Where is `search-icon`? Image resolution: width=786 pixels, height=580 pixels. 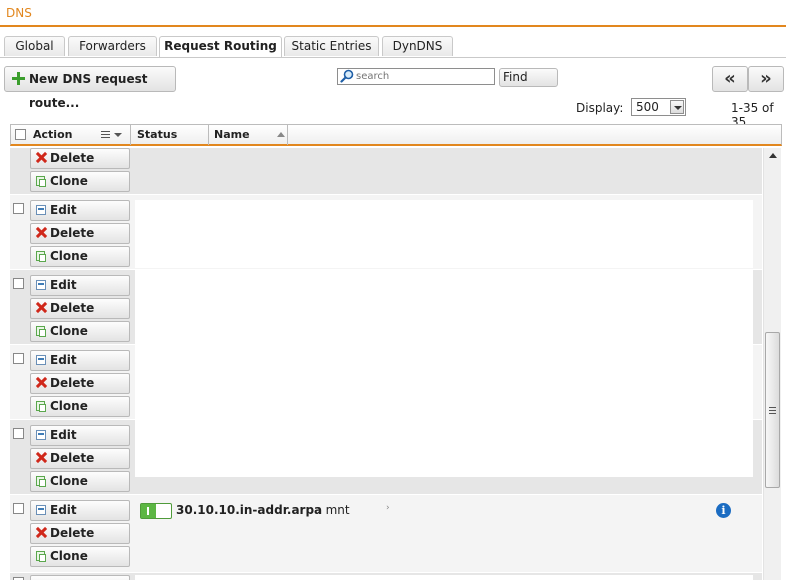
search-icon is located at coordinates (347, 76).